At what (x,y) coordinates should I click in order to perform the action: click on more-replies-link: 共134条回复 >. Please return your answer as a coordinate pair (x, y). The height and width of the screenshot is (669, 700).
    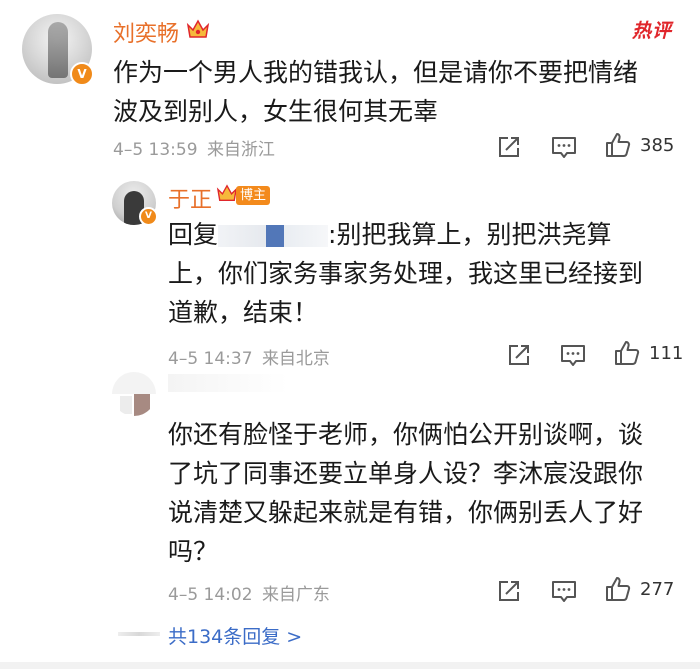
    Looking at the image, I should click on (235, 635).